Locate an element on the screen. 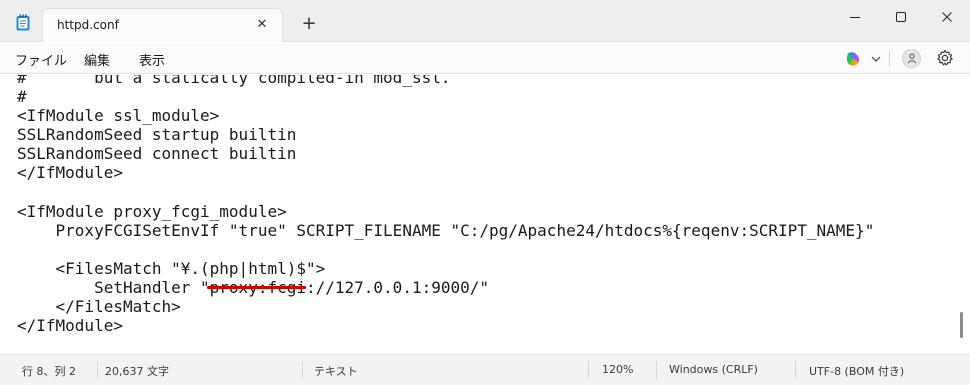 This screenshot has height=385, width=970. maximize-icon is located at coordinates (901, 17).